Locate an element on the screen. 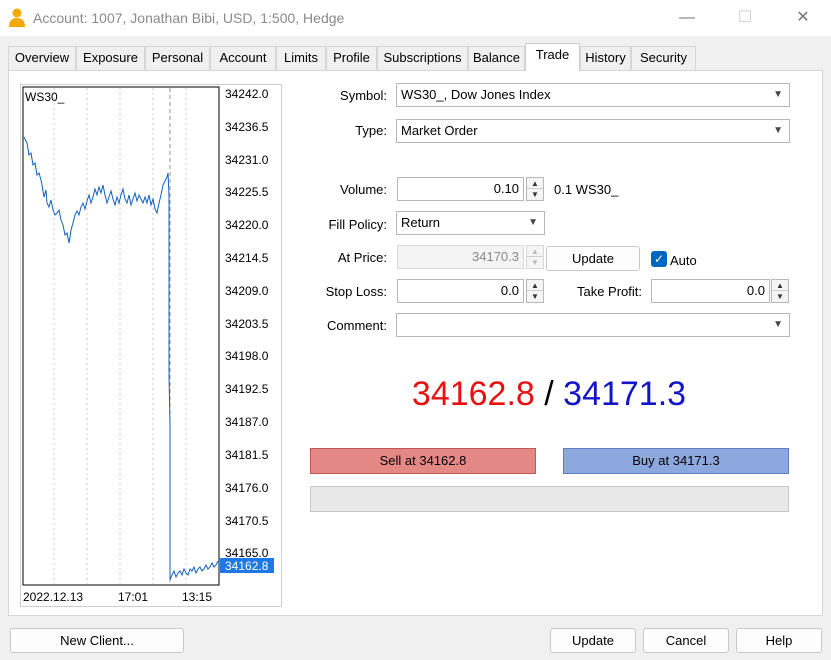  y-tick-label: 34192.5 is located at coordinates (247, 389).